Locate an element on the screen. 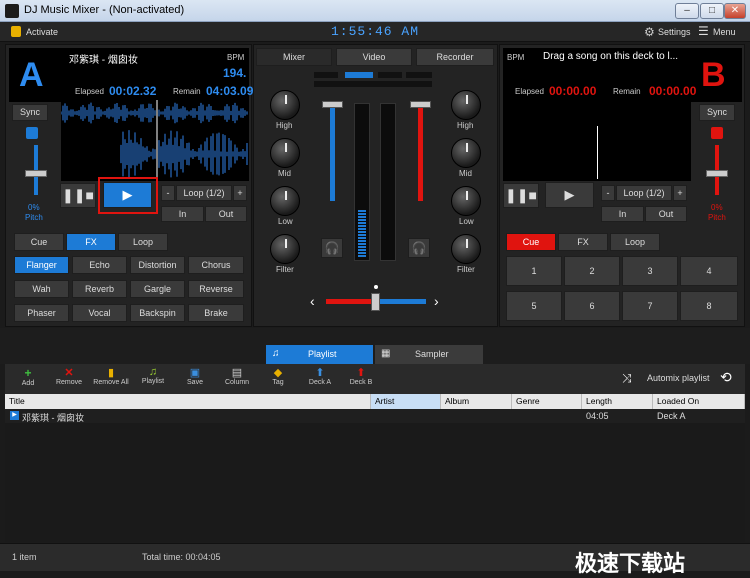 This screenshot has width=750, height=578. column-header-loaded-on: Loaded On is located at coordinates (699, 401).